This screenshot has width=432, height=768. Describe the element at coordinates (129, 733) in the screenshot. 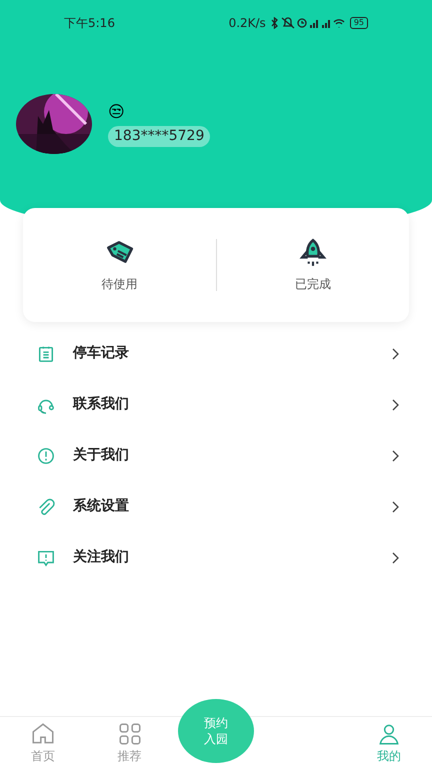

I see `grid-icon` at that location.